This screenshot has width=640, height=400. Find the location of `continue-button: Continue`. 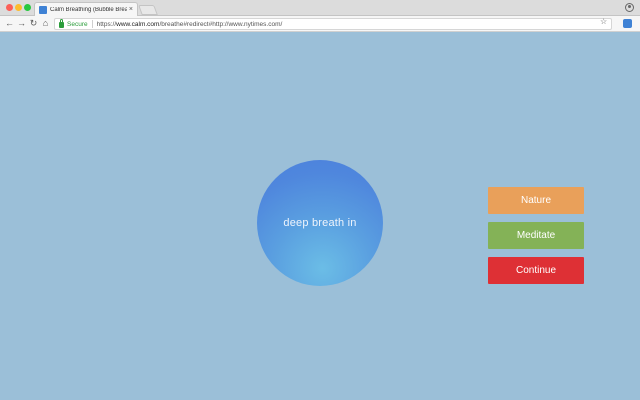

continue-button: Continue is located at coordinates (536, 270).